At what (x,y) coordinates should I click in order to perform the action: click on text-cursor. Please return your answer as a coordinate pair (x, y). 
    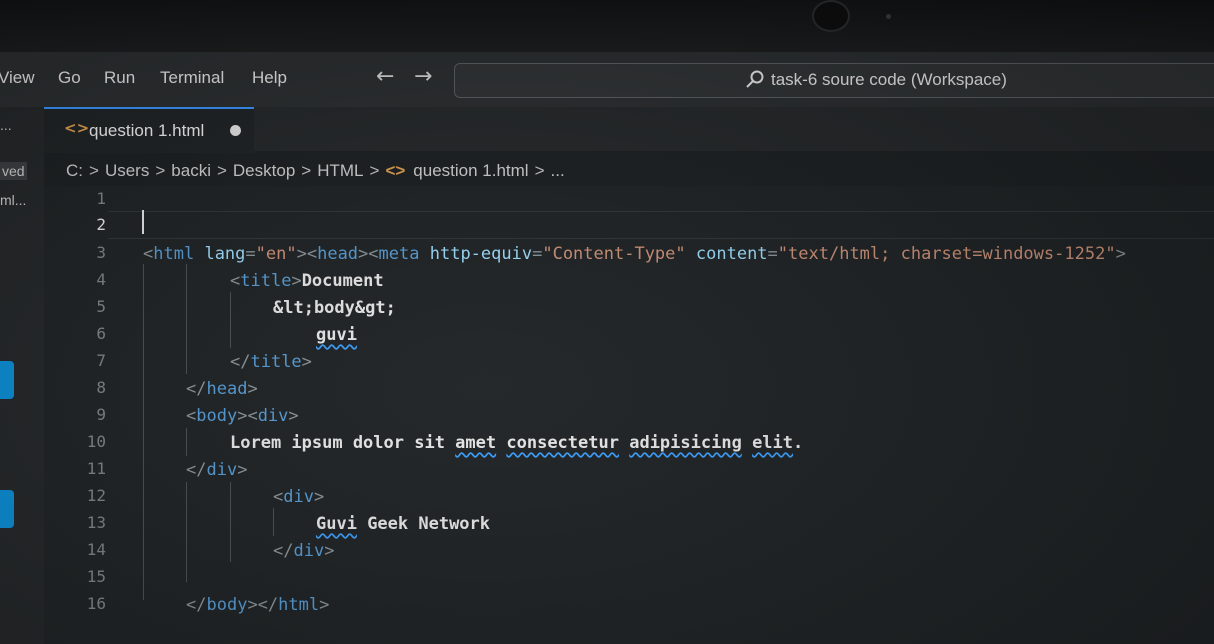
    Looking at the image, I should click on (143, 222).